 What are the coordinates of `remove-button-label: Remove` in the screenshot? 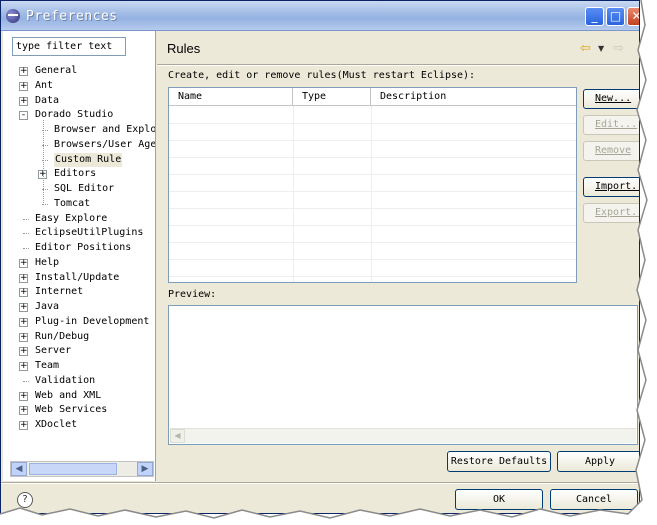 It's located at (613, 150).